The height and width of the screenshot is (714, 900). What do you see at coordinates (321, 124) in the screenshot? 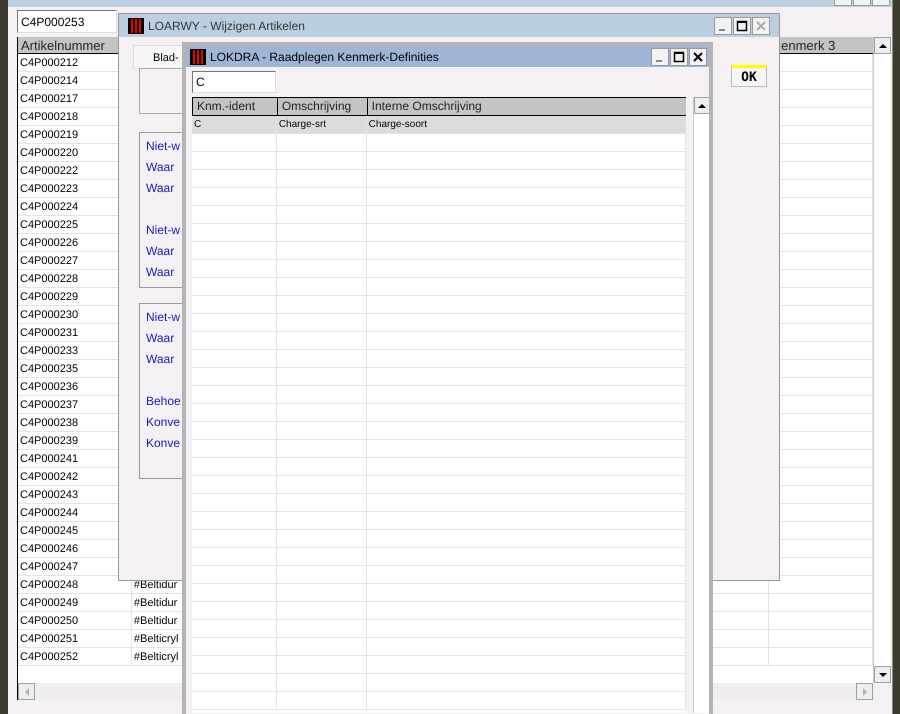
I see `table-cell: Charge-srt` at bounding box center [321, 124].